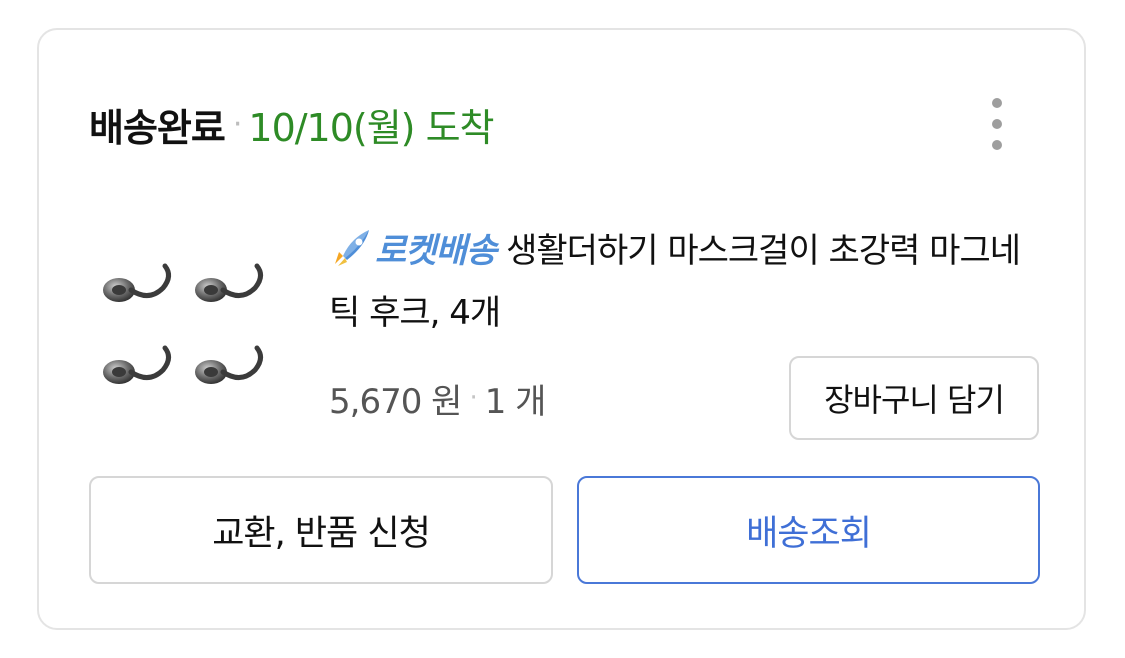 Image resolution: width=1125 pixels, height=658 pixels. Describe the element at coordinates (352, 248) in the screenshot. I see `rocket-icon` at that location.